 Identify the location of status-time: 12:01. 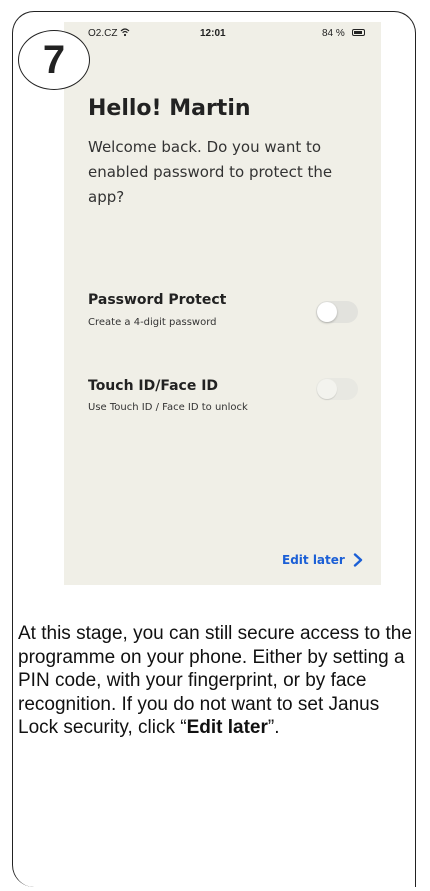
(213, 33).